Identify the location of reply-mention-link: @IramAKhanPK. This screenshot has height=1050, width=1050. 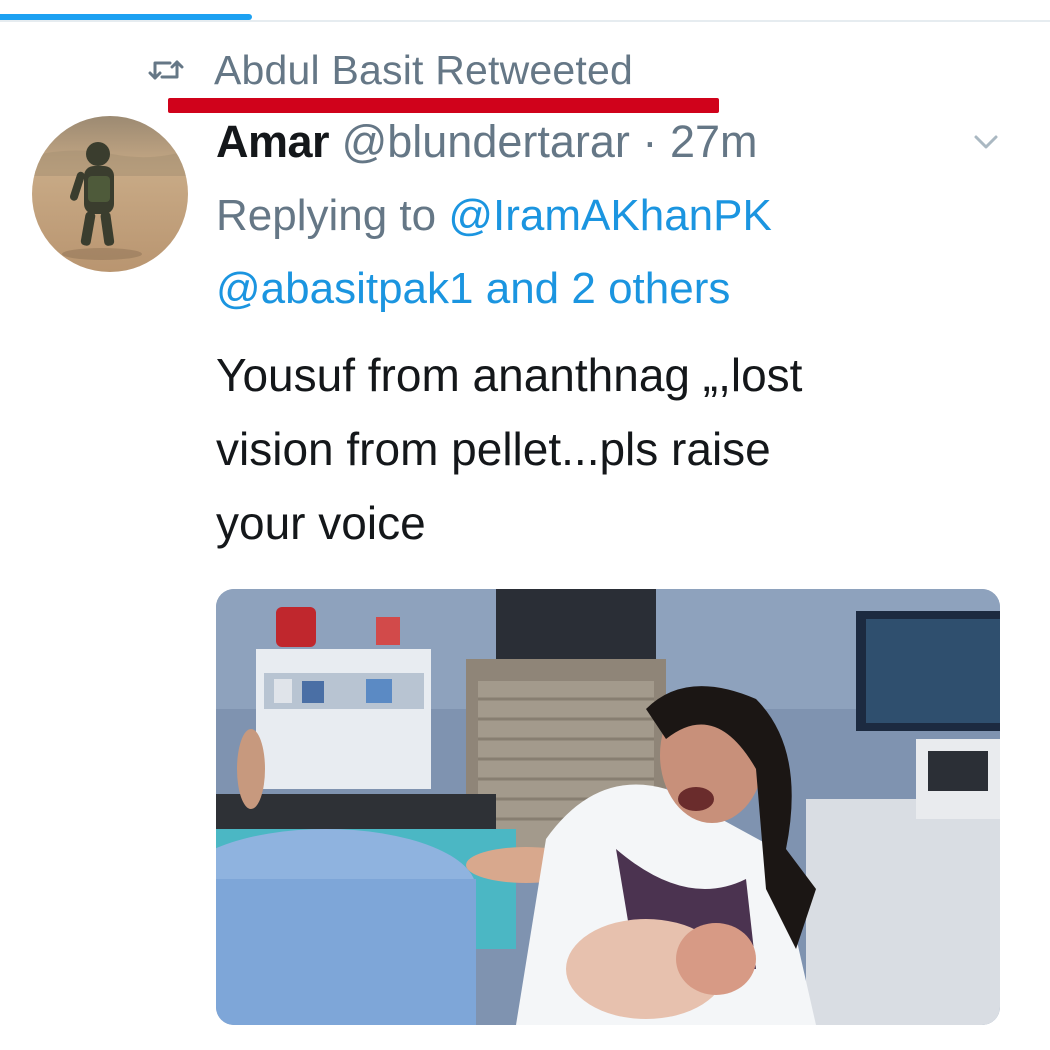
(609, 215).